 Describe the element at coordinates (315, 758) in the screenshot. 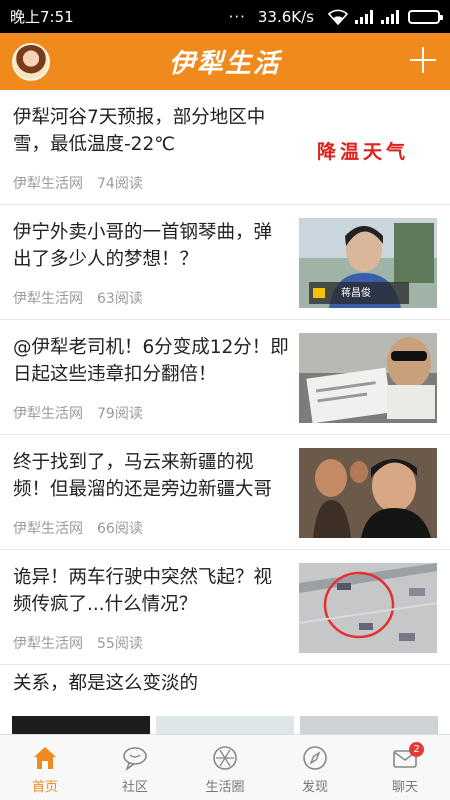

I see `compass-icon` at that location.